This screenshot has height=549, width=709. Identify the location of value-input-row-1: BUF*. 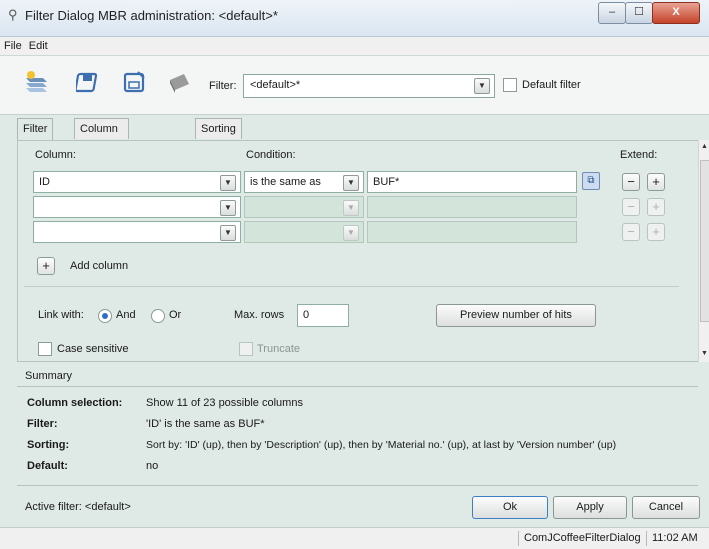
(472, 182).